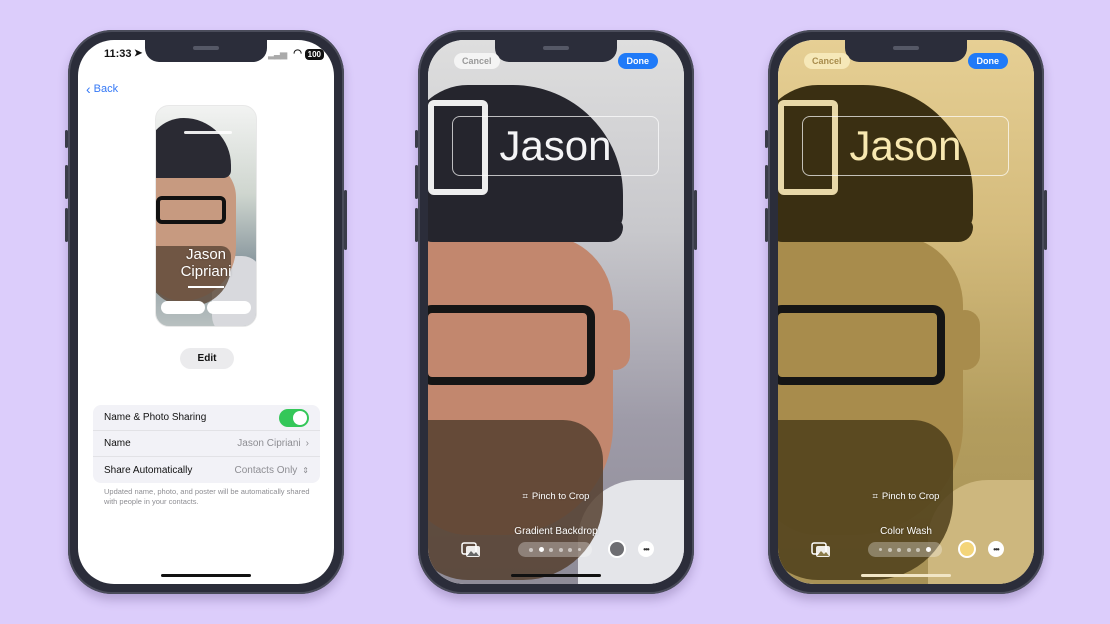 The image size is (1110, 624). What do you see at coordinates (206, 254) in the screenshot?
I see `poster-first-name: Jason` at bounding box center [206, 254].